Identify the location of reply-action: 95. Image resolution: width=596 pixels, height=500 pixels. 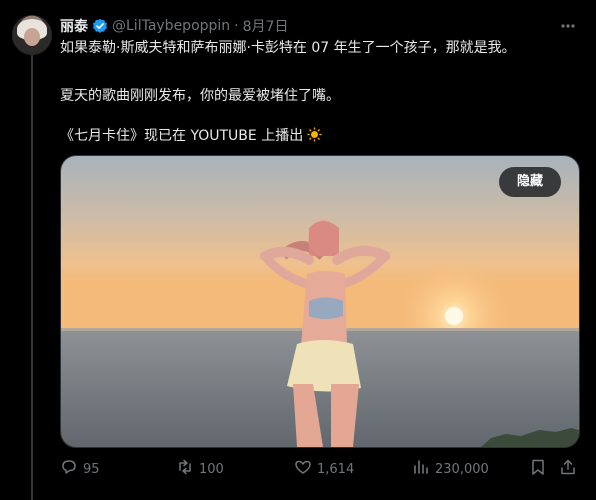
(80, 469).